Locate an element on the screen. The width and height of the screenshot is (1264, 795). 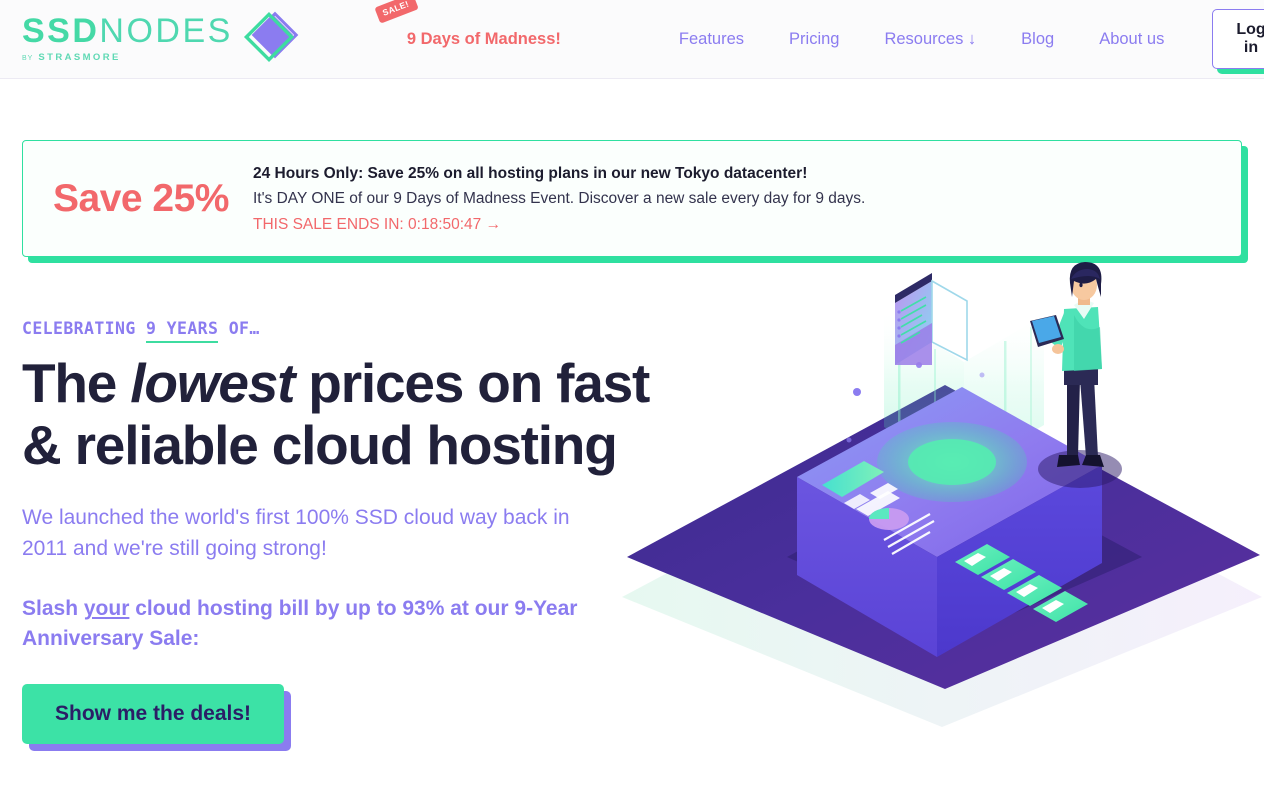
logo-wordmark: SSDNODES BY STRASMORE is located at coordinates (127, 39).